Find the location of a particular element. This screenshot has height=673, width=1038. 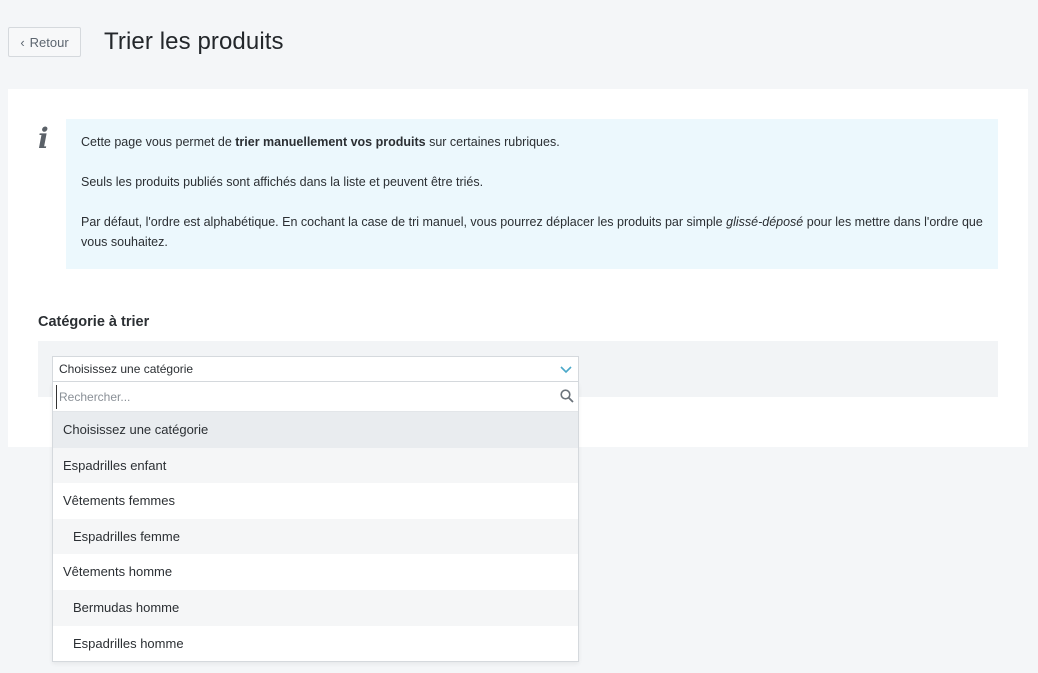

info-icon: i is located at coordinates (43, 138).